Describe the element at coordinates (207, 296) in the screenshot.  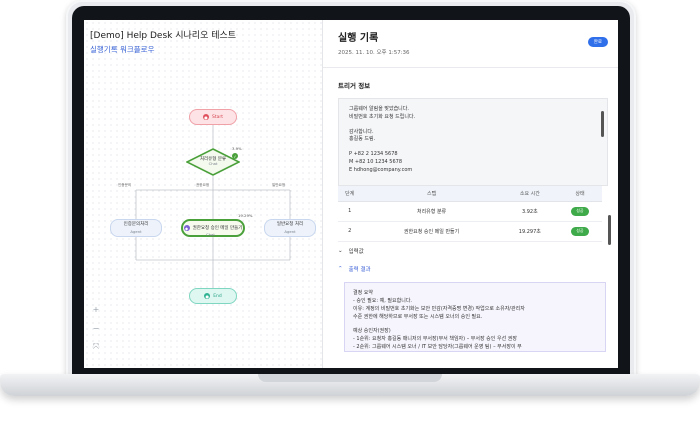
I see `end-icon: ●` at that location.